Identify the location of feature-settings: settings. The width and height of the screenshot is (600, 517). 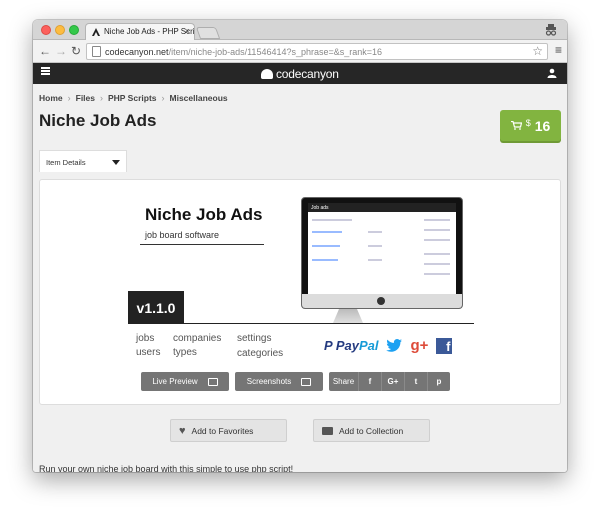
(254, 338).